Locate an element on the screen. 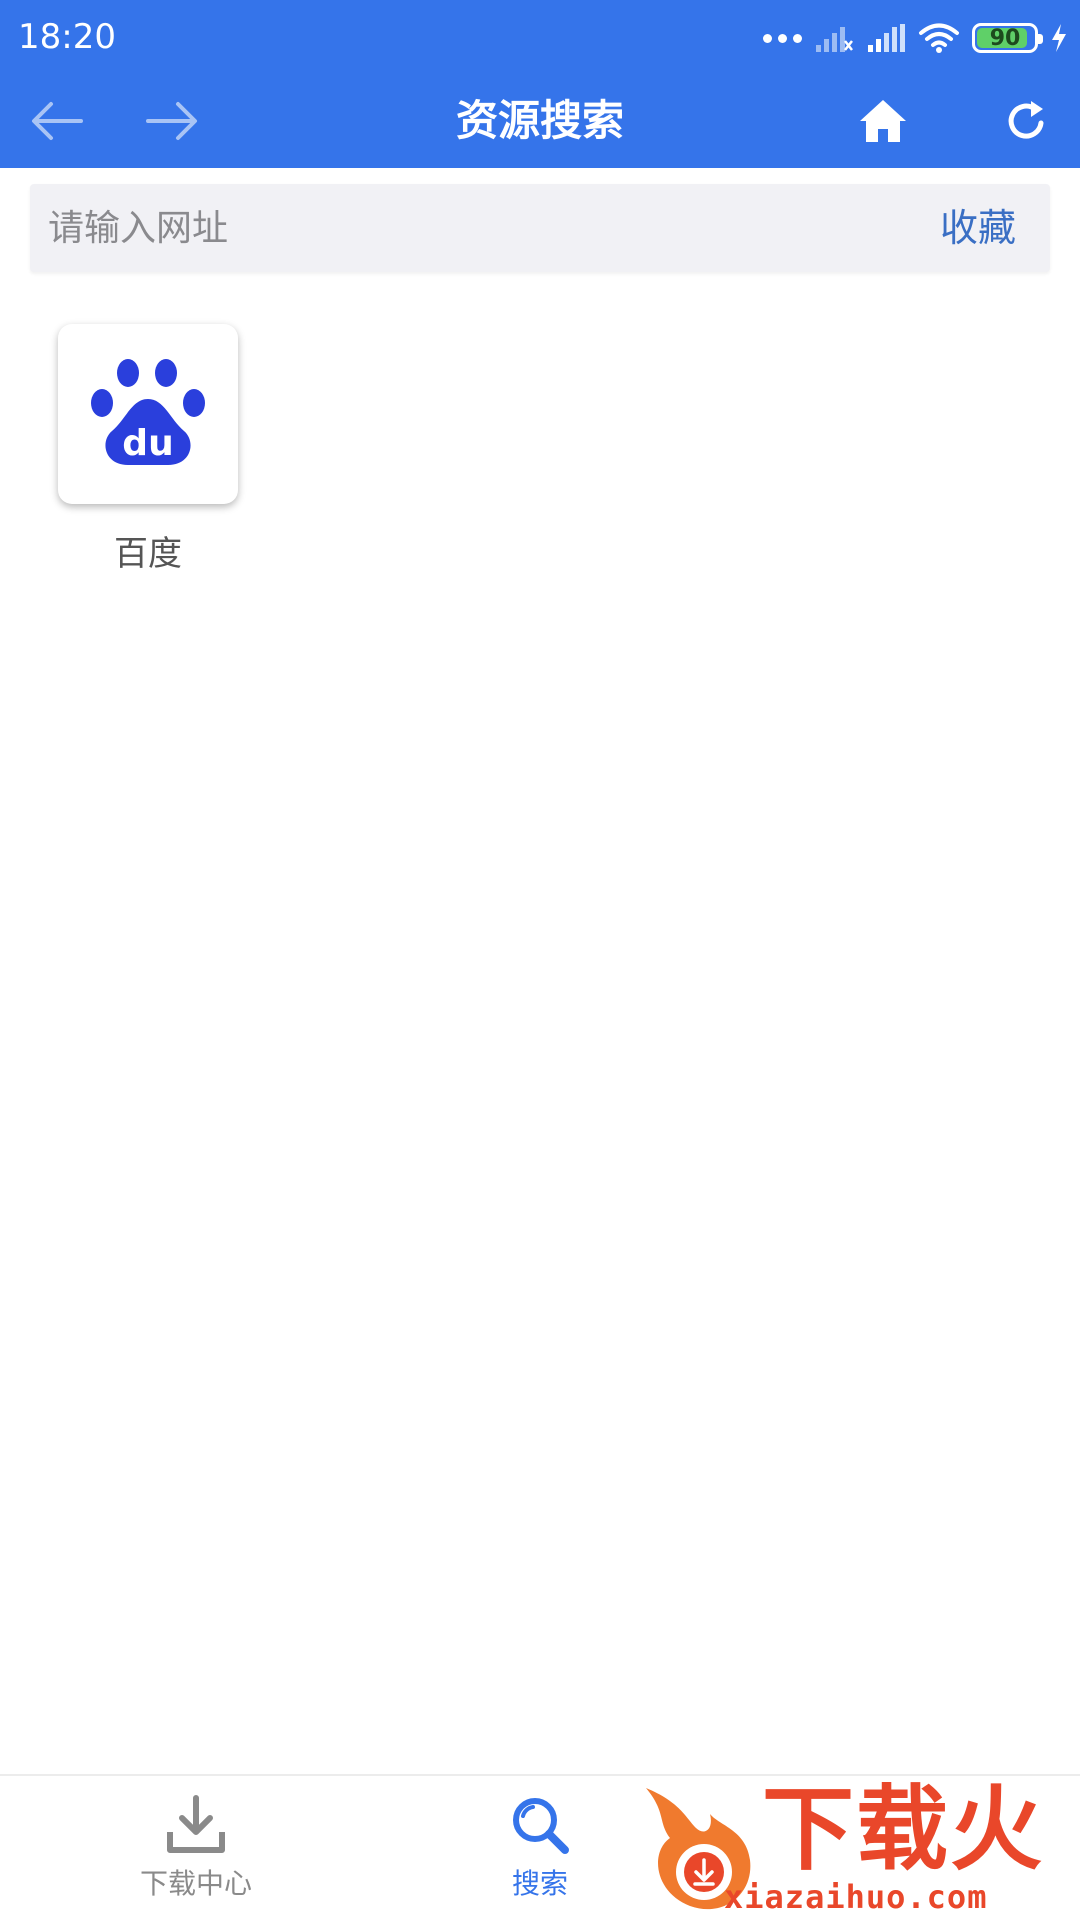 The image size is (1080, 1922). refresh-button is located at coordinates (1027, 121).